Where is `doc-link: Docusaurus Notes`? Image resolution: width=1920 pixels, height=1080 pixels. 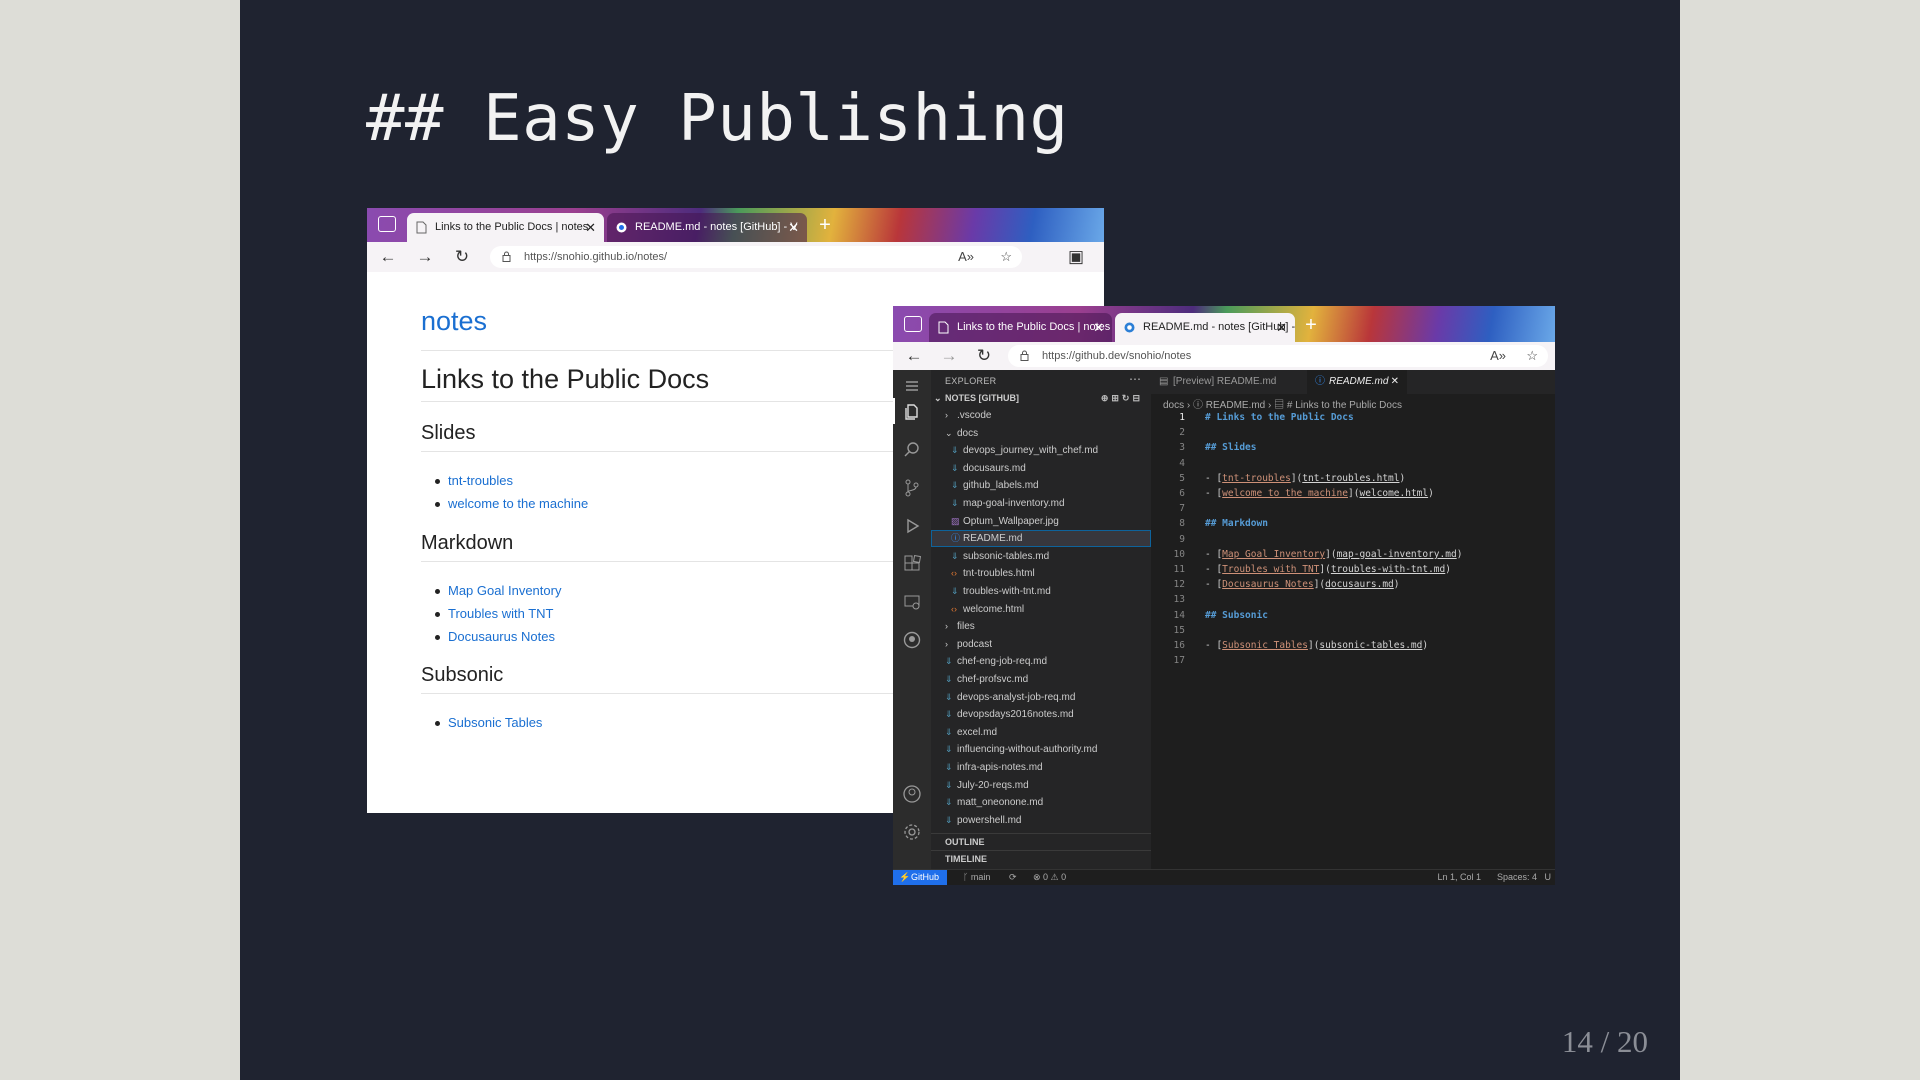 doc-link: Docusaurus Notes is located at coordinates (495, 636).